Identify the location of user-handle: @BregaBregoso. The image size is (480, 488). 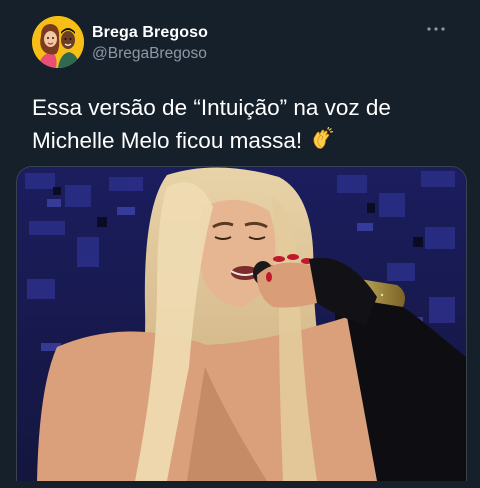
(150, 54).